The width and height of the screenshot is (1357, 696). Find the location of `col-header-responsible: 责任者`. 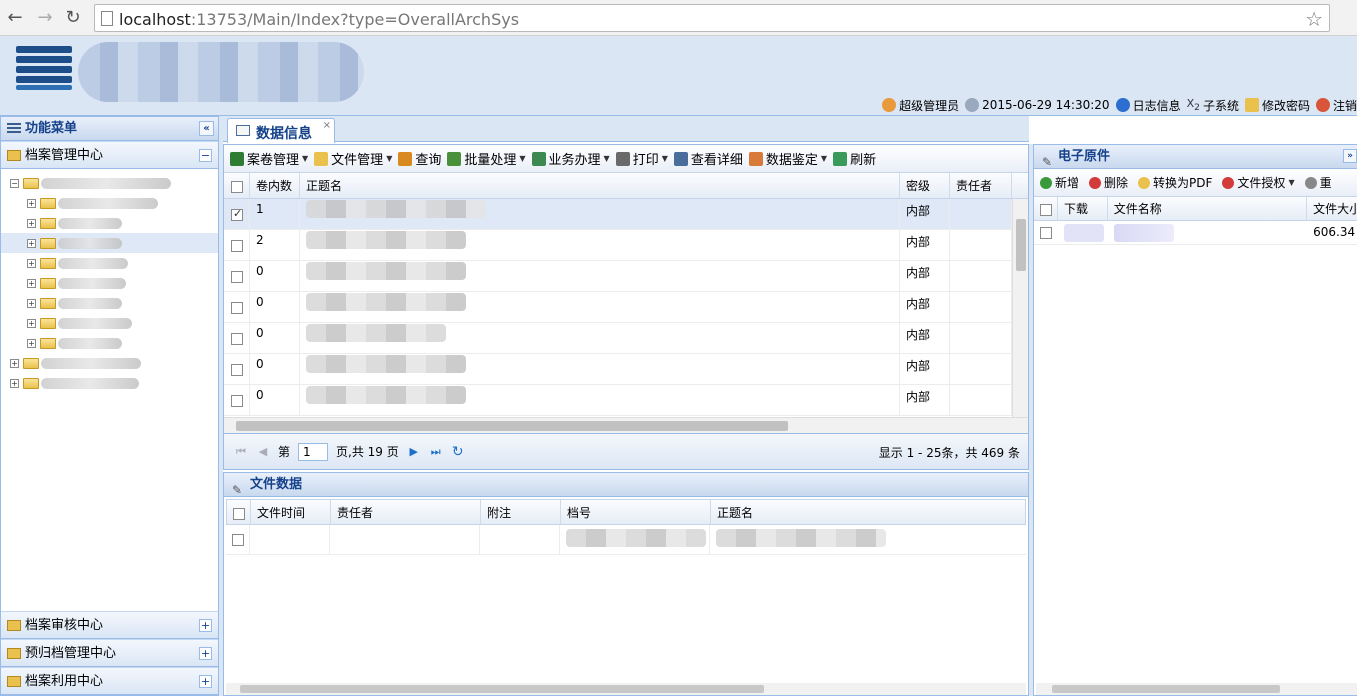

col-header-responsible: 责任者 is located at coordinates (981, 185).